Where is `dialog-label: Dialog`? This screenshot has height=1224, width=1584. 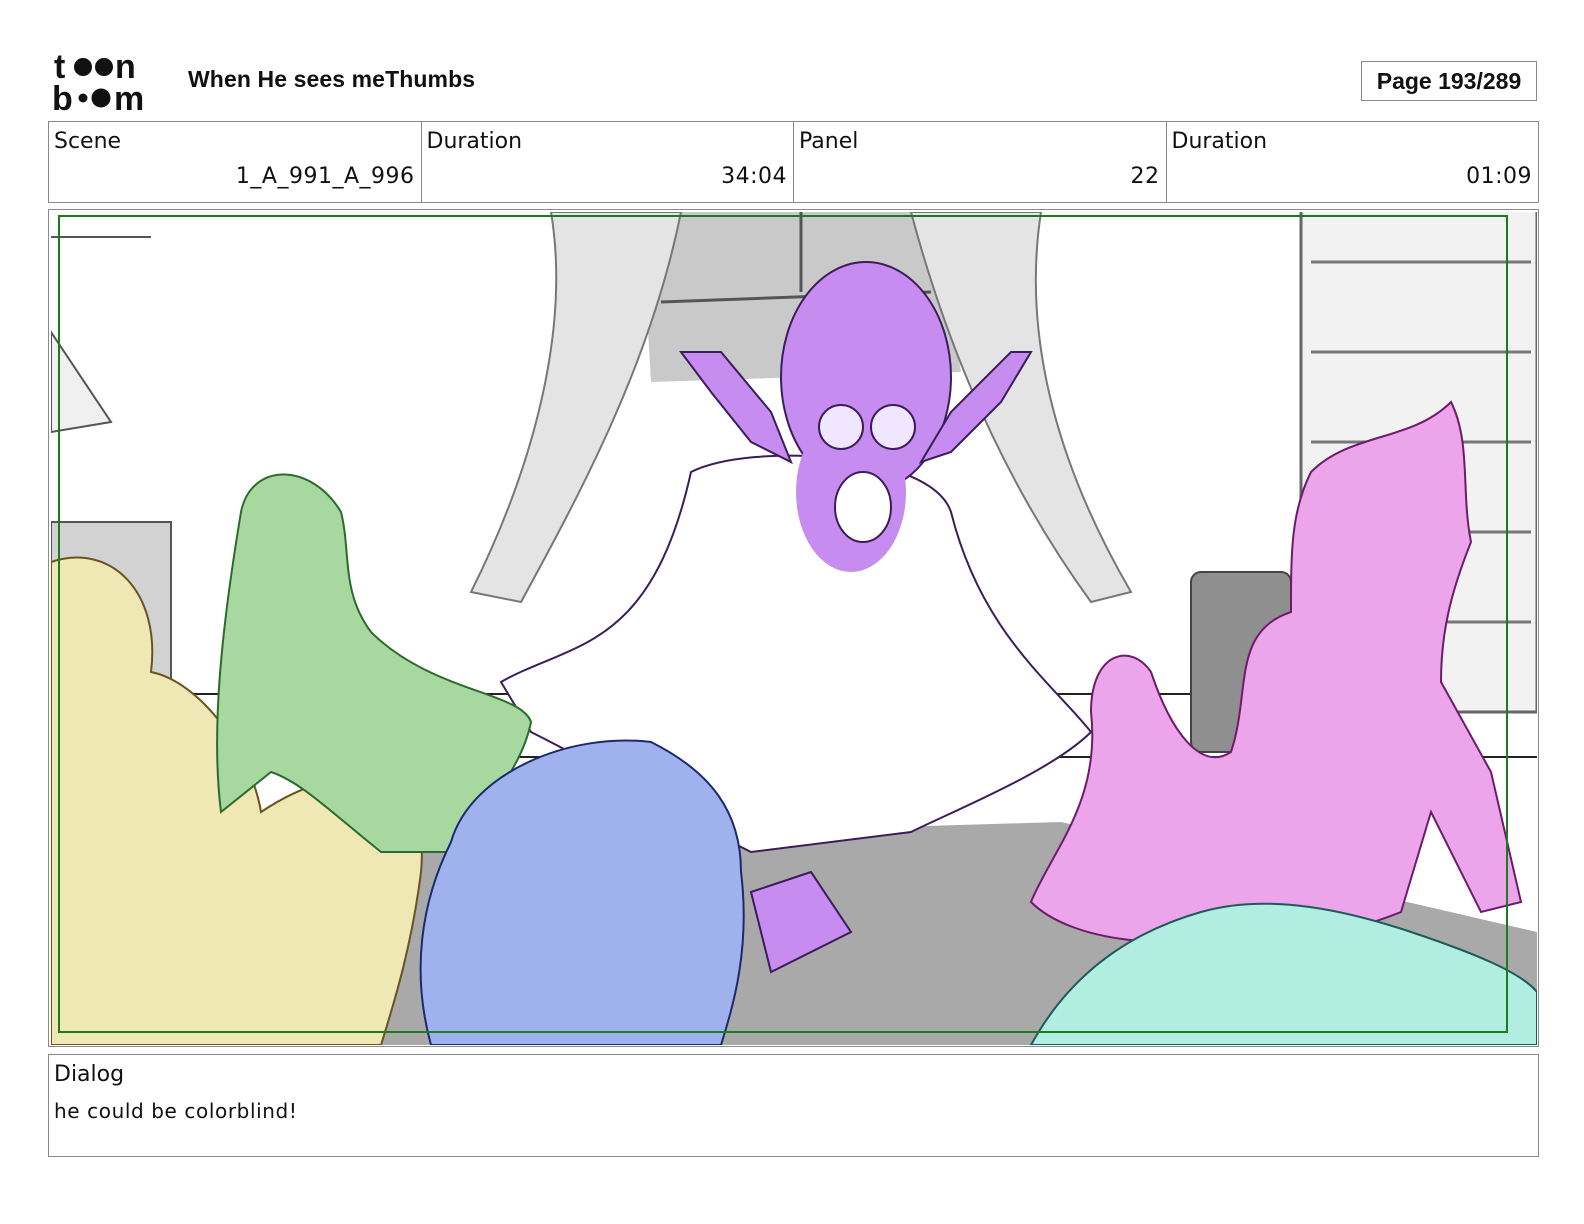 dialog-label: Dialog is located at coordinates (89, 1074).